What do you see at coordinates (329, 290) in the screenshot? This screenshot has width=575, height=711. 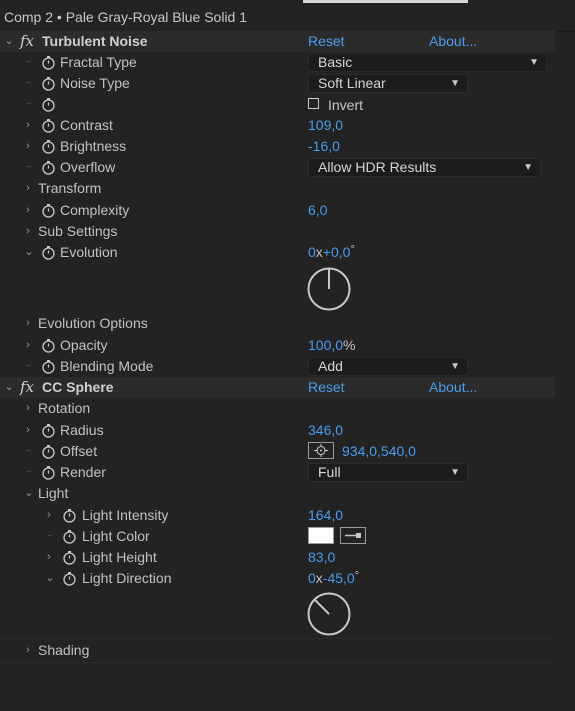 I see `evolution-angle-dial` at bounding box center [329, 290].